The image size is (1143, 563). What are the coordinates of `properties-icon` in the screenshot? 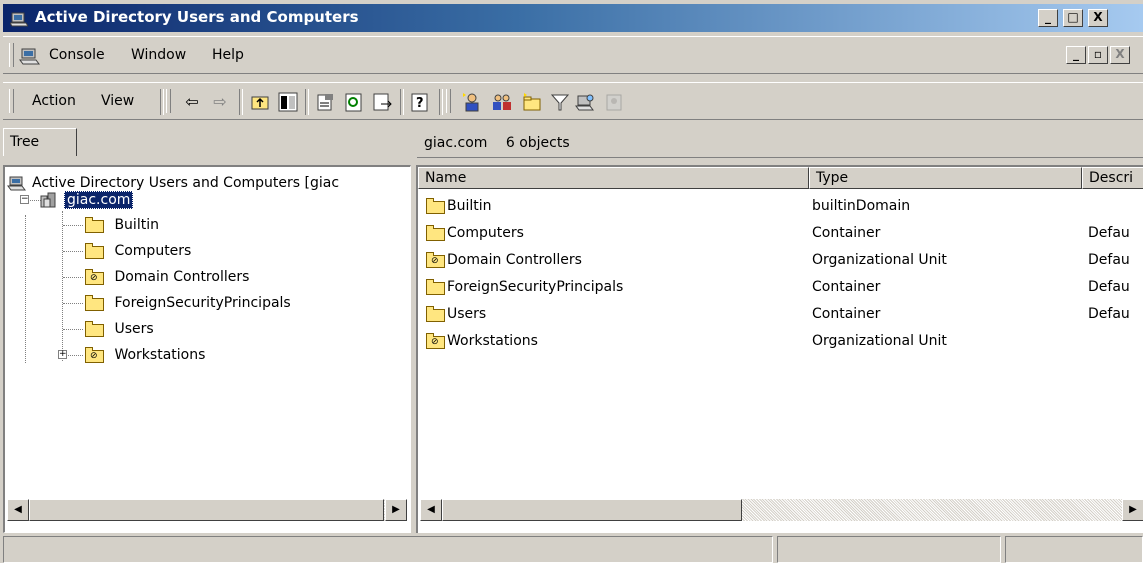 It's located at (326, 102).